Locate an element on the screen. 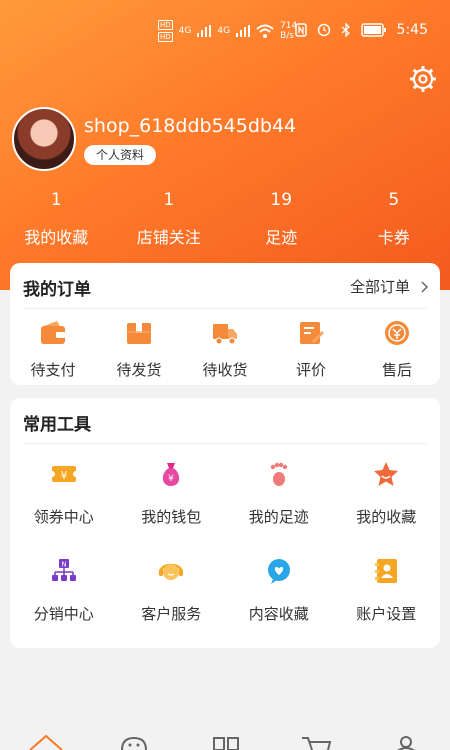 The image size is (450, 750). tool-my-favorites: 我的收藏 is located at coordinates (387, 493).